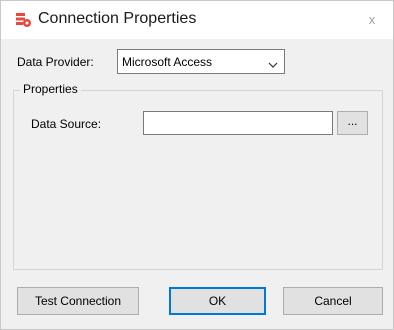 The height and width of the screenshot is (330, 394). I want to click on data-source-label: Data Source:, so click(66, 124).